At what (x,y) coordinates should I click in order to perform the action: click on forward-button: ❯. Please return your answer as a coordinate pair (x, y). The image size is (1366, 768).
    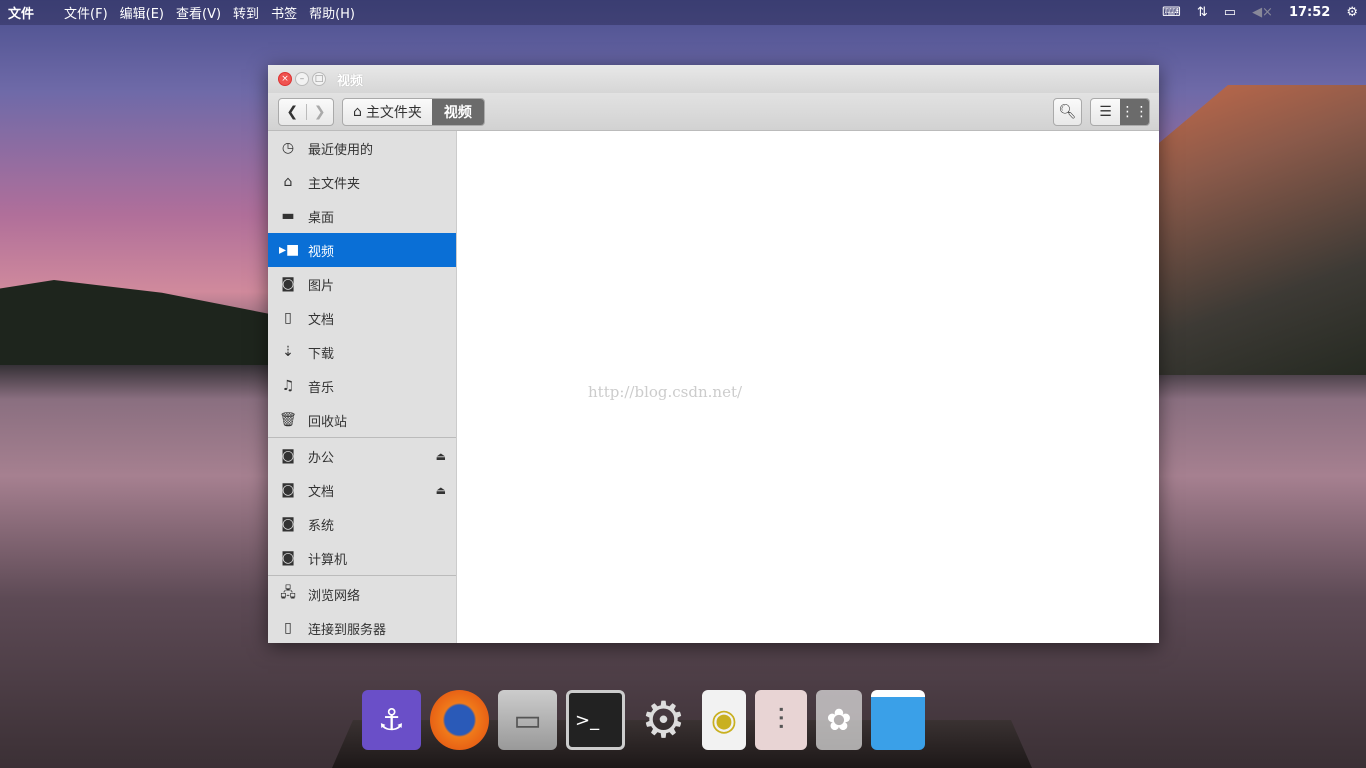
    Looking at the image, I should click on (319, 111).